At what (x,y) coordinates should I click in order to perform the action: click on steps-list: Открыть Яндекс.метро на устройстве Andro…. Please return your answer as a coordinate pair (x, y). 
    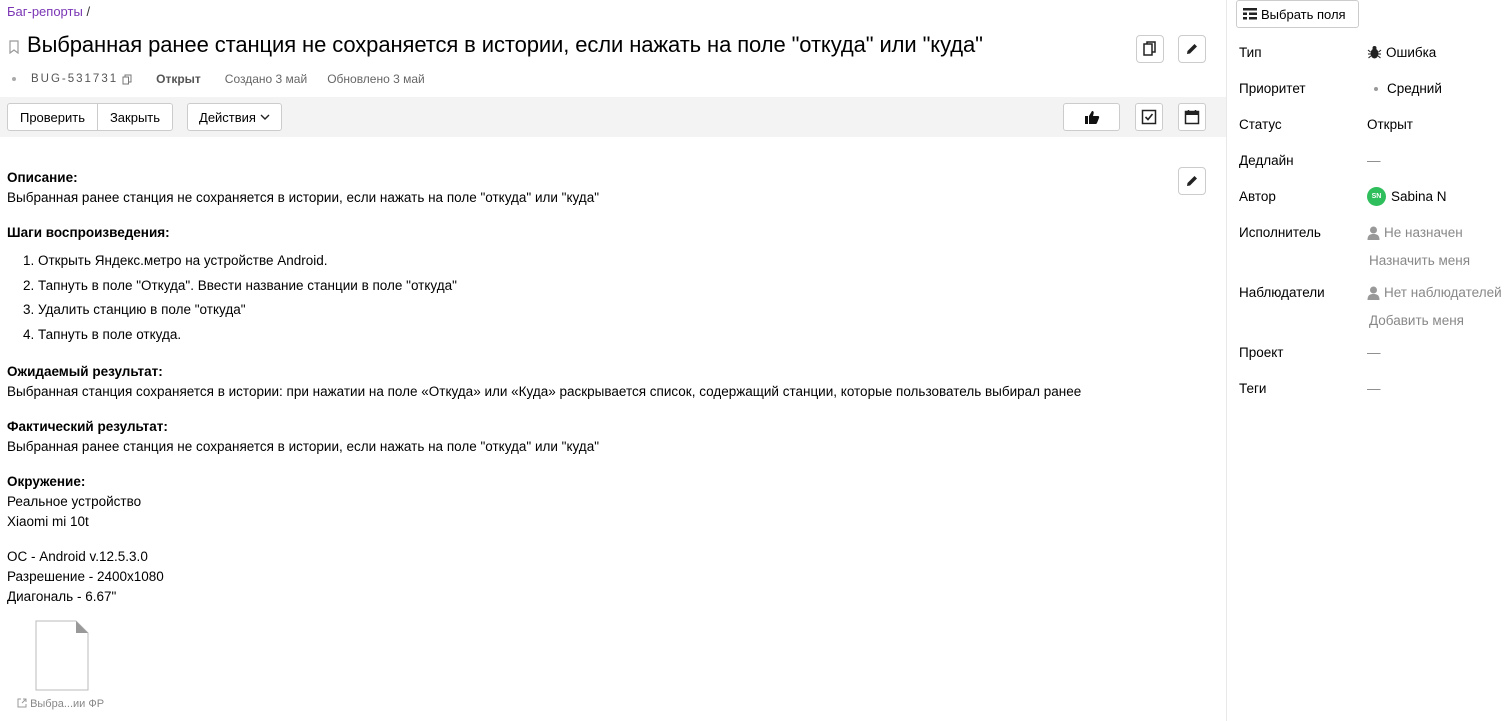
    Looking at the image, I should click on (607, 298).